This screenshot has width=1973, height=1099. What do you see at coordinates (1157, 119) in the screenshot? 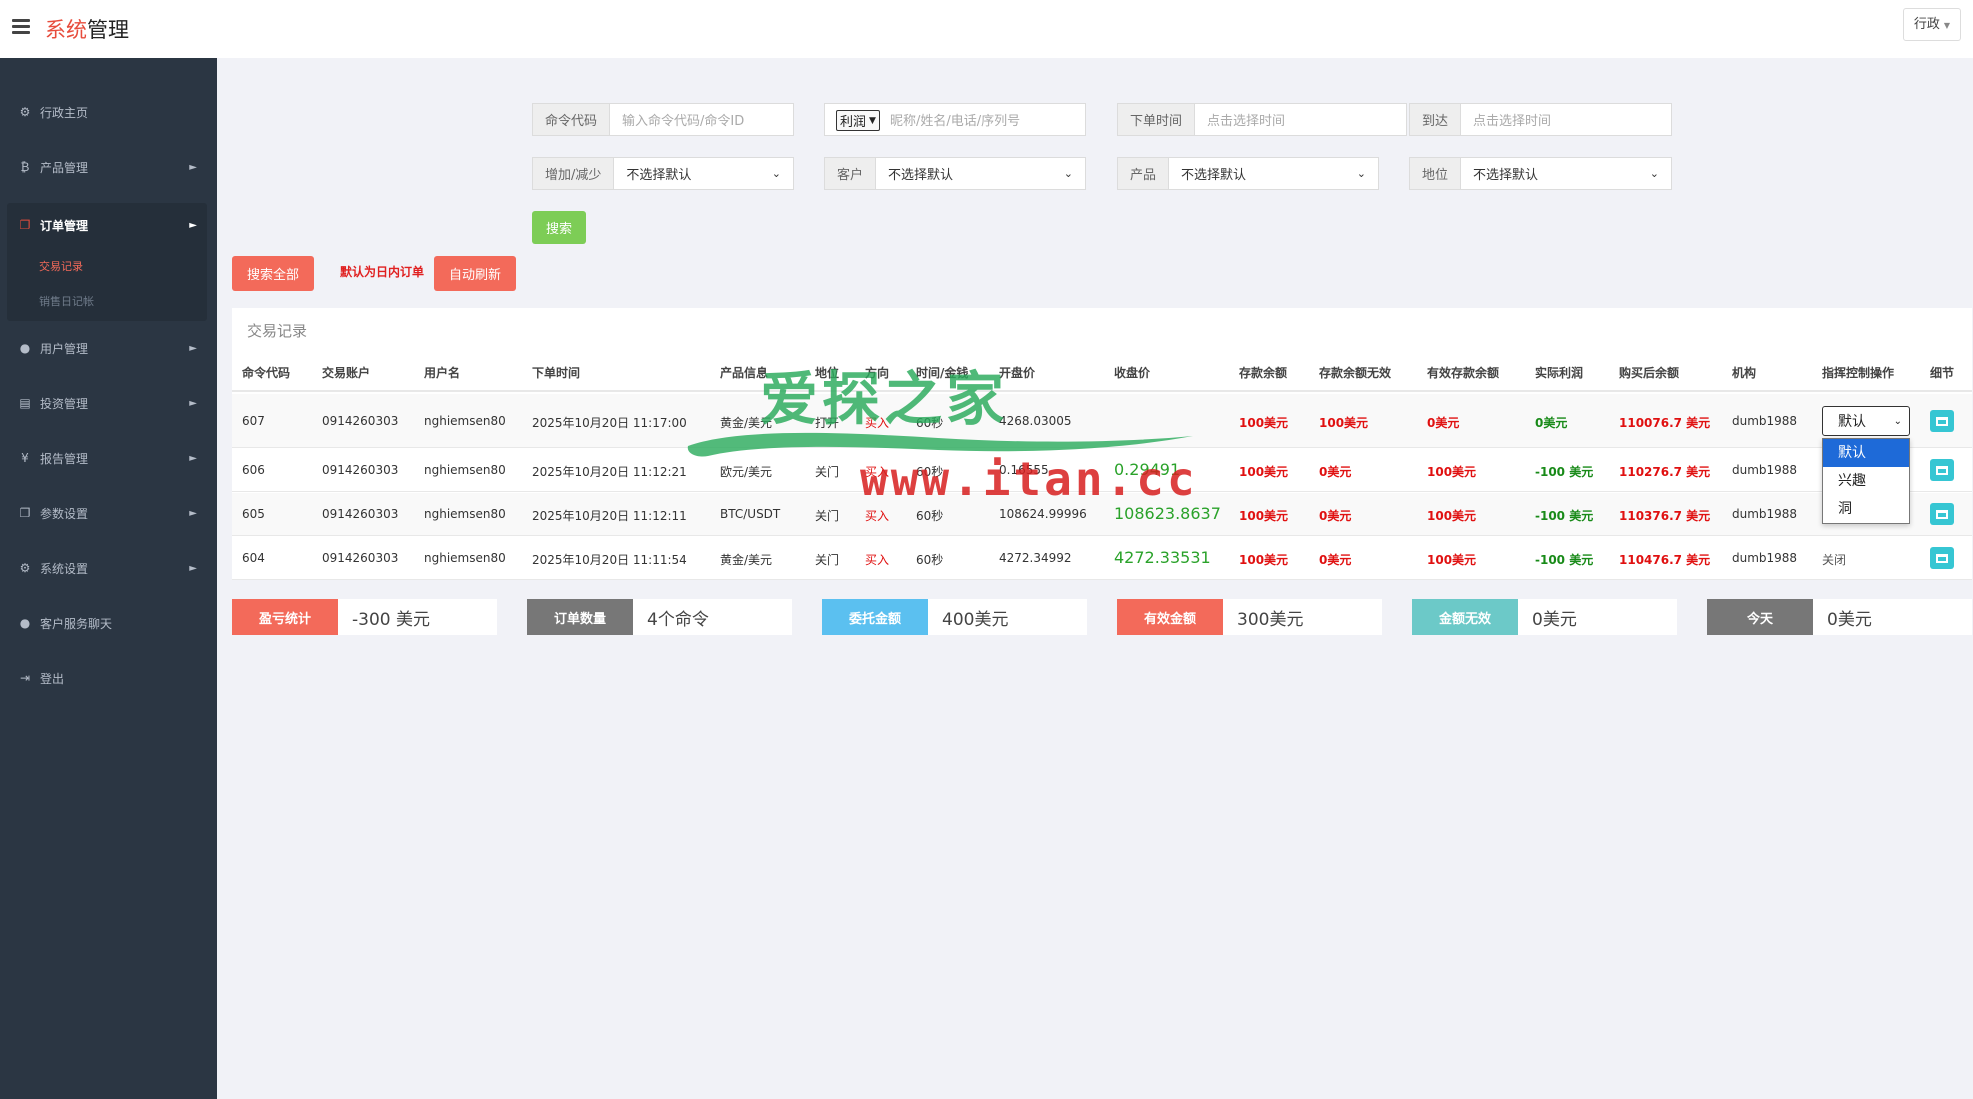
I see `order-time-label: 下单时间` at bounding box center [1157, 119].